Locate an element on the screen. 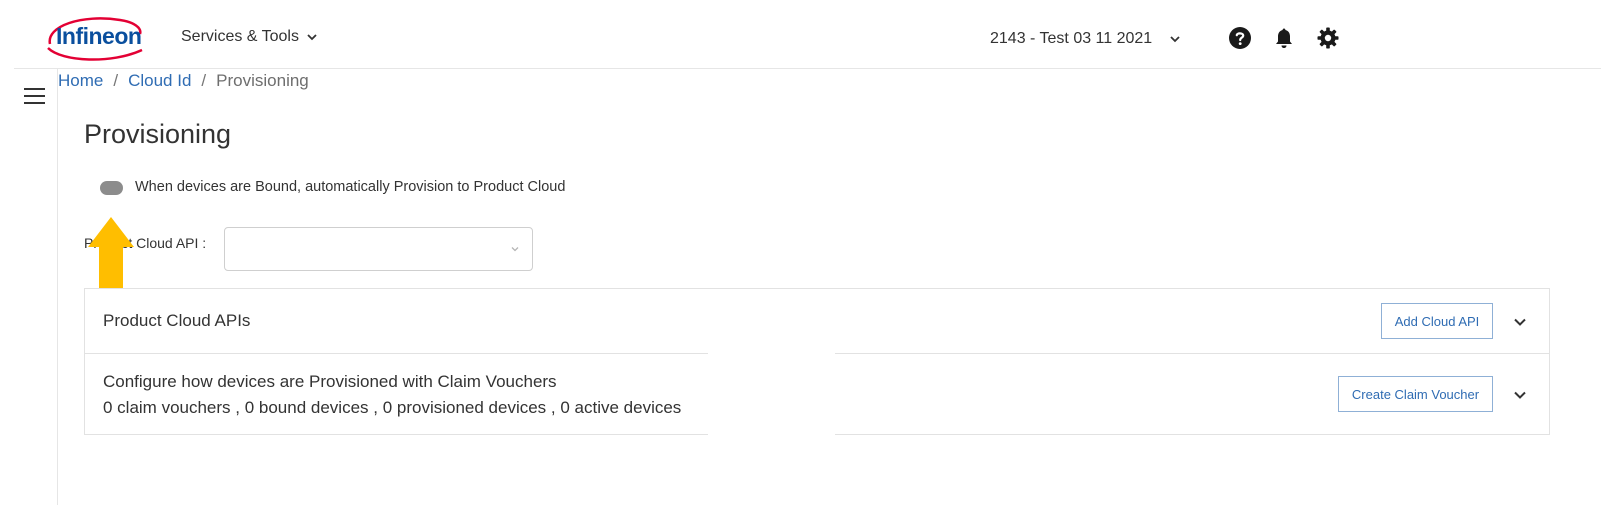 The height and width of the screenshot is (505, 1601). gear-icon is located at coordinates (1328, 38).